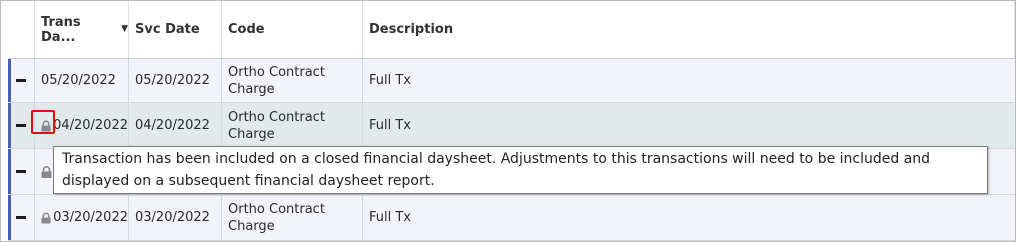 The image size is (1016, 242). What do you see at coordinates (172, 217) in the screenshot?
I see `svc-date-value: 03/20/2022` at bounding box center [172, 217].